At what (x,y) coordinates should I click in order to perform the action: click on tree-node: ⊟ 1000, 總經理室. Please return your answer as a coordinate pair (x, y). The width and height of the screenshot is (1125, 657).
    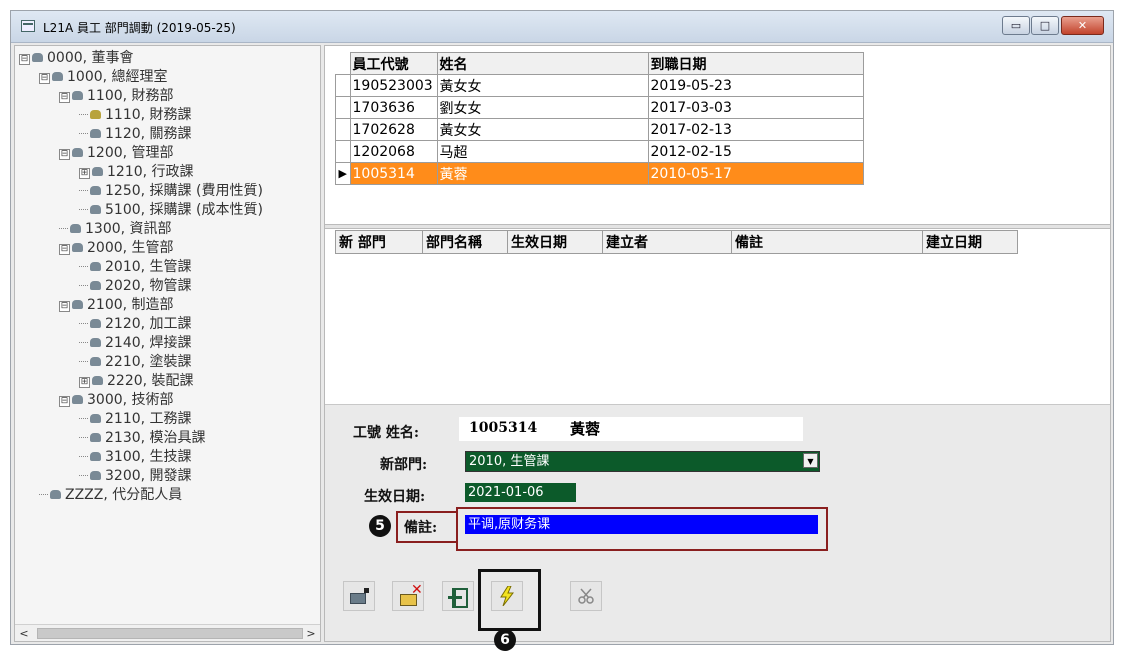
    Looking at the image, I should click on (103, 75).